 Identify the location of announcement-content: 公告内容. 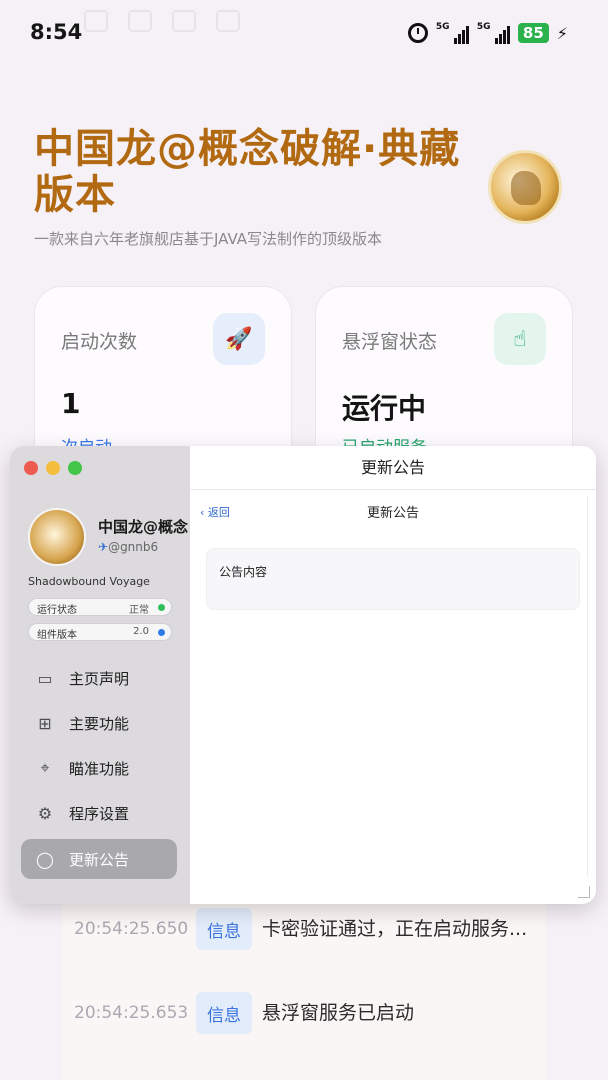
(243, 572).